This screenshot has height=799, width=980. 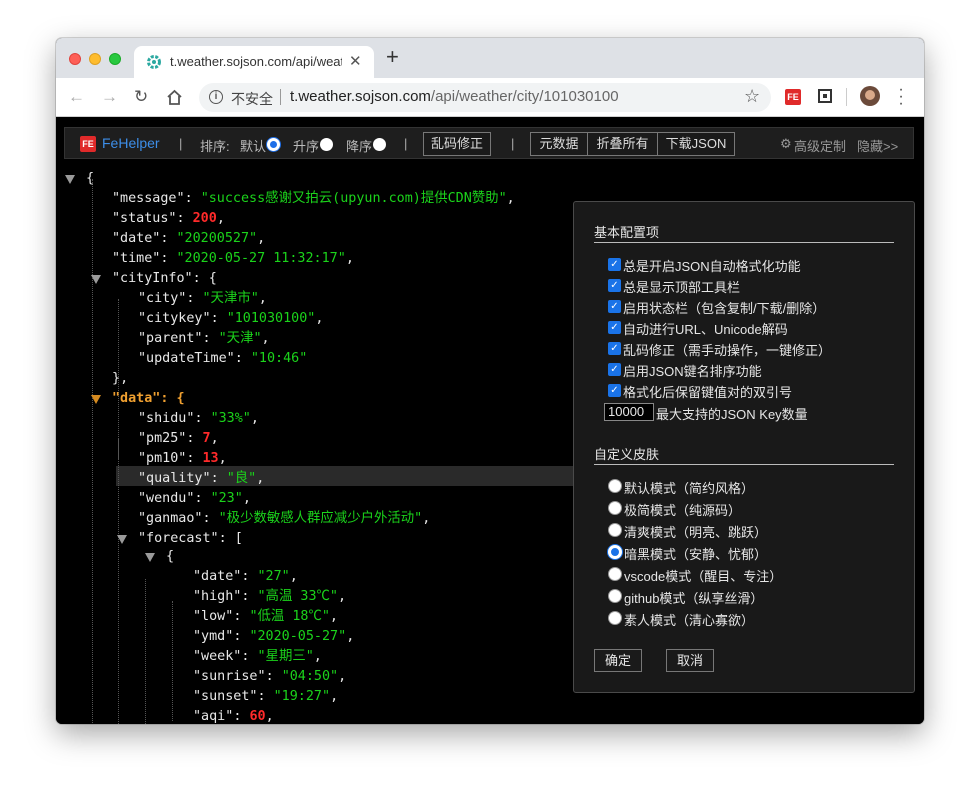 I want to click on indent-guide, so click(x=172, y=661).